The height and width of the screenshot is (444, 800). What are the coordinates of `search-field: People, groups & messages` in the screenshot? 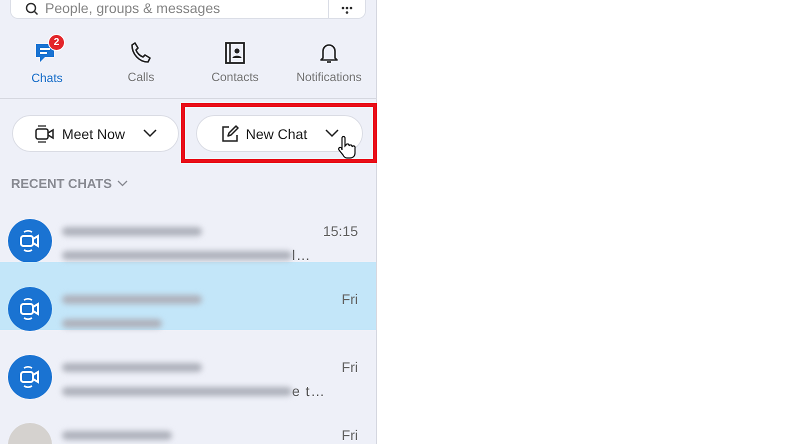 It's located at (188, 9).